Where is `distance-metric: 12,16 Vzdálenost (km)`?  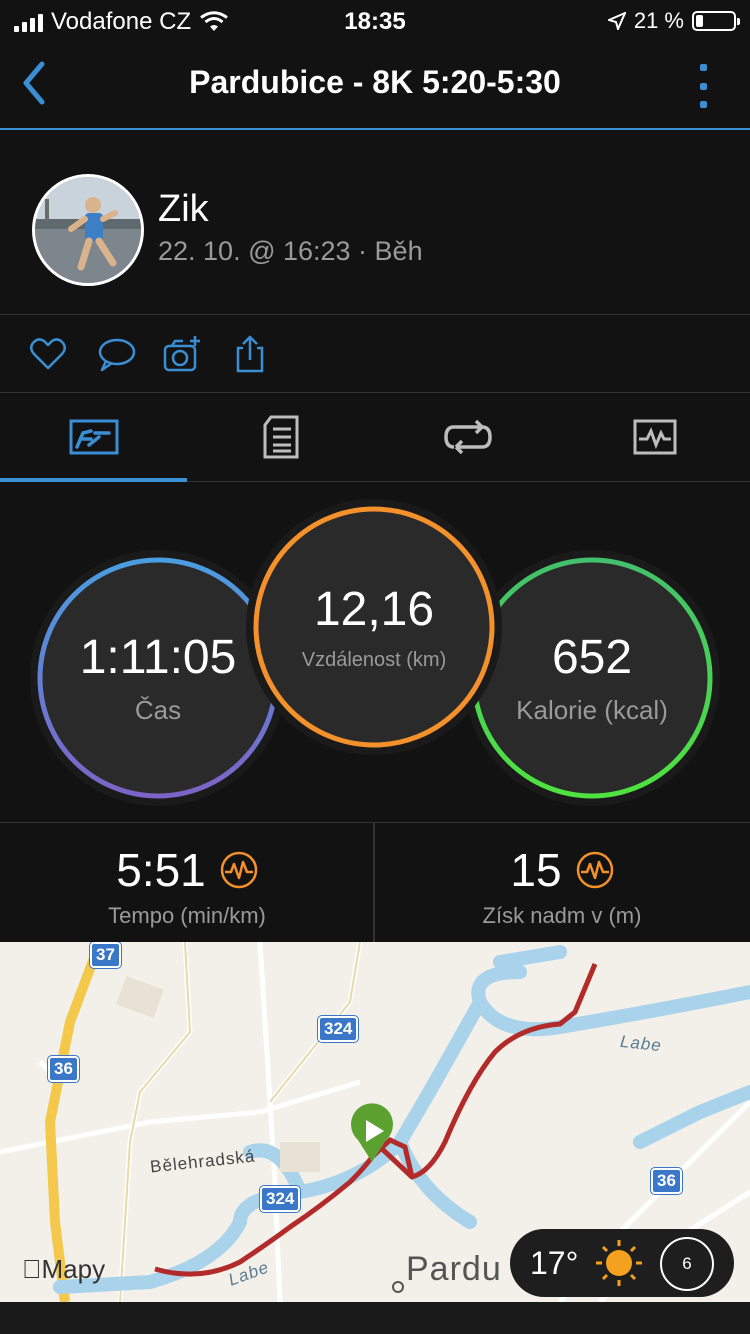 distance-metric: 12,16 Vzdálenost (km) is located at coordinates (374, 627).